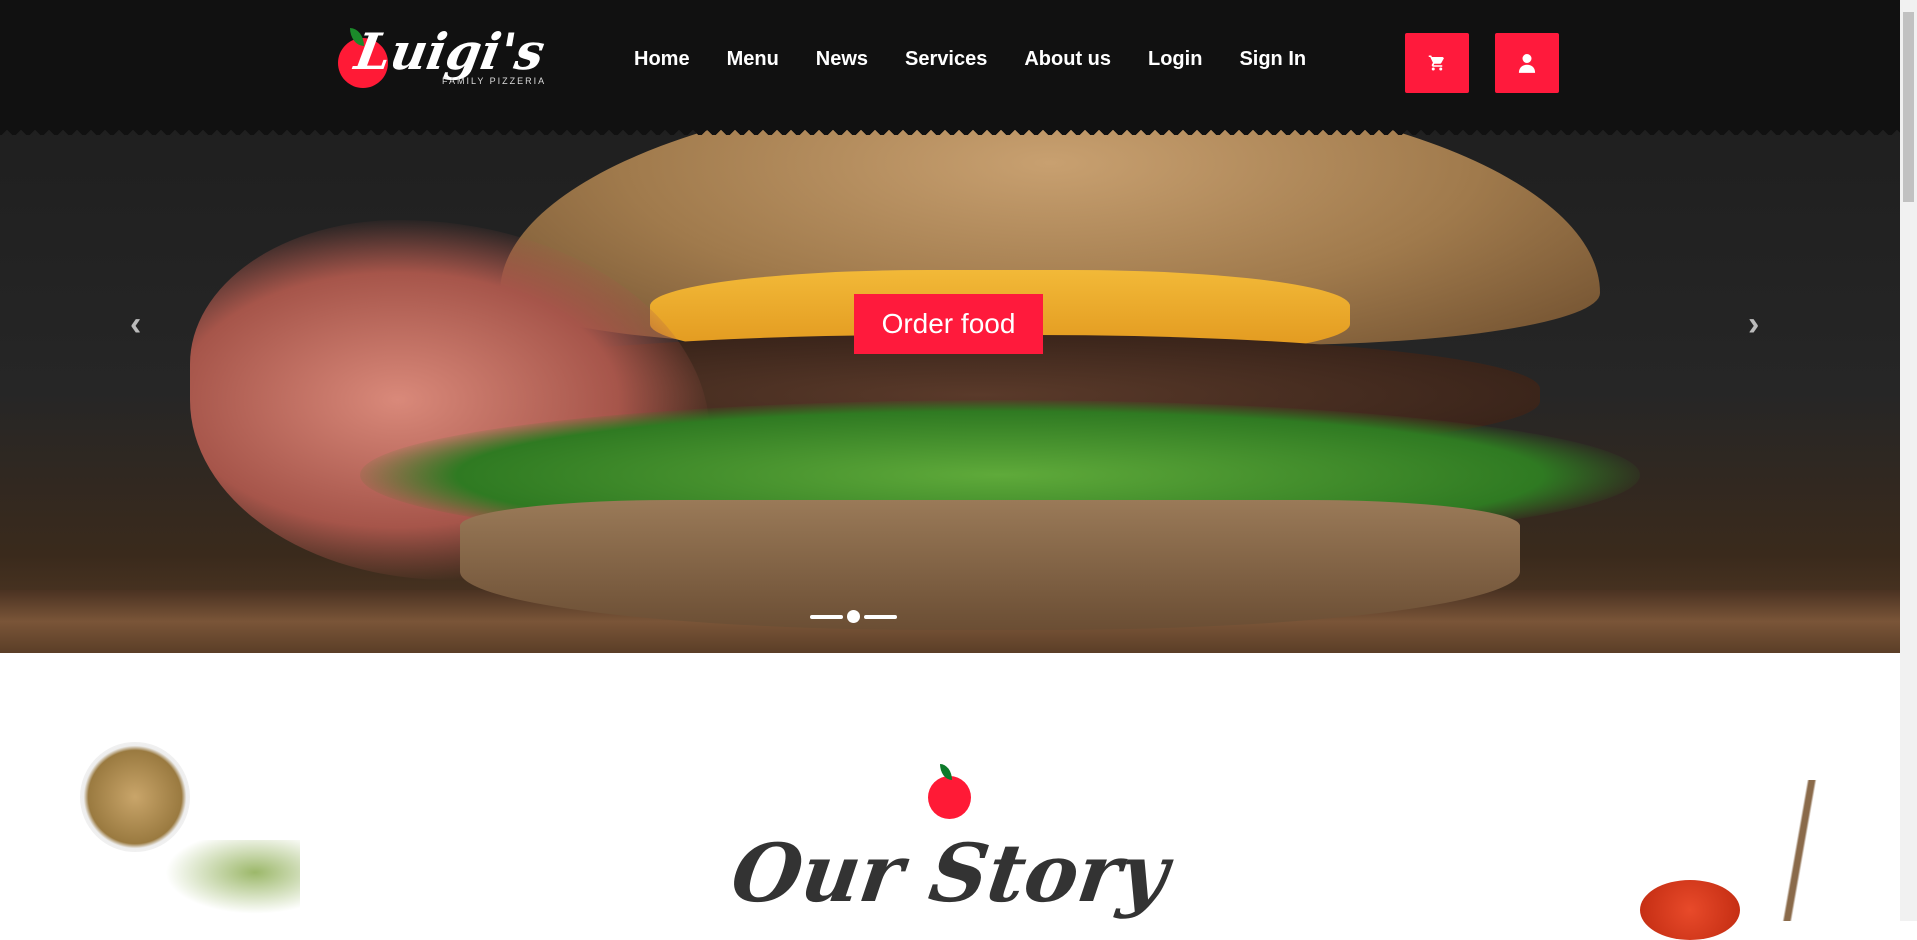 This screenshot has width=1917, height=940. Describe the element at coordinates (662, 59) in the screenshot. I see `nav-home: Home` at that location.